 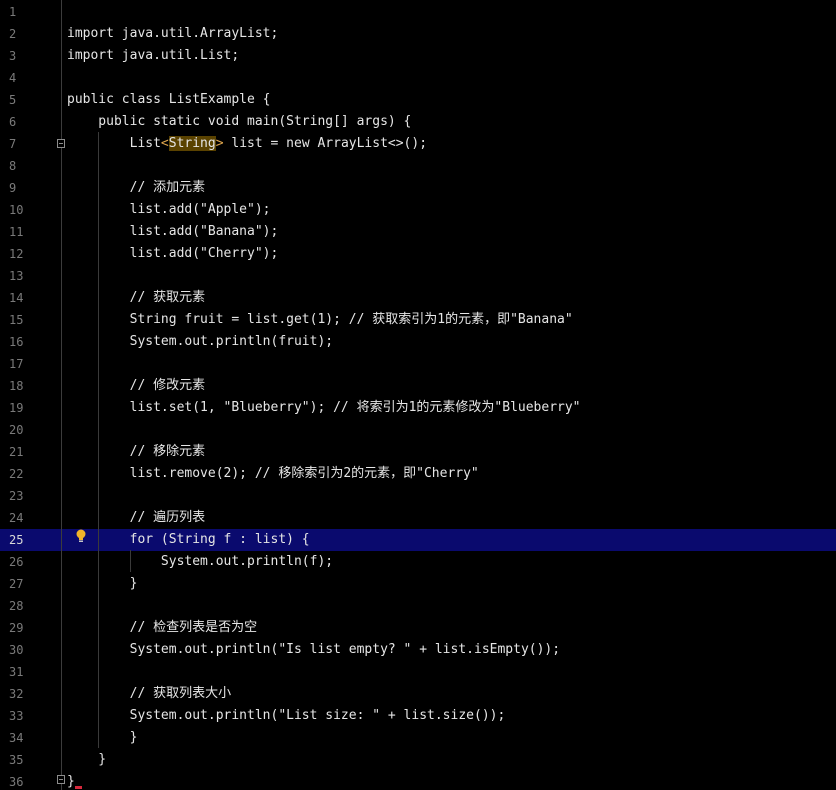 What do you see at coordinates (24, 584) in the screenshot?
I see `line-number: 27` at bounding box center [24, 584].